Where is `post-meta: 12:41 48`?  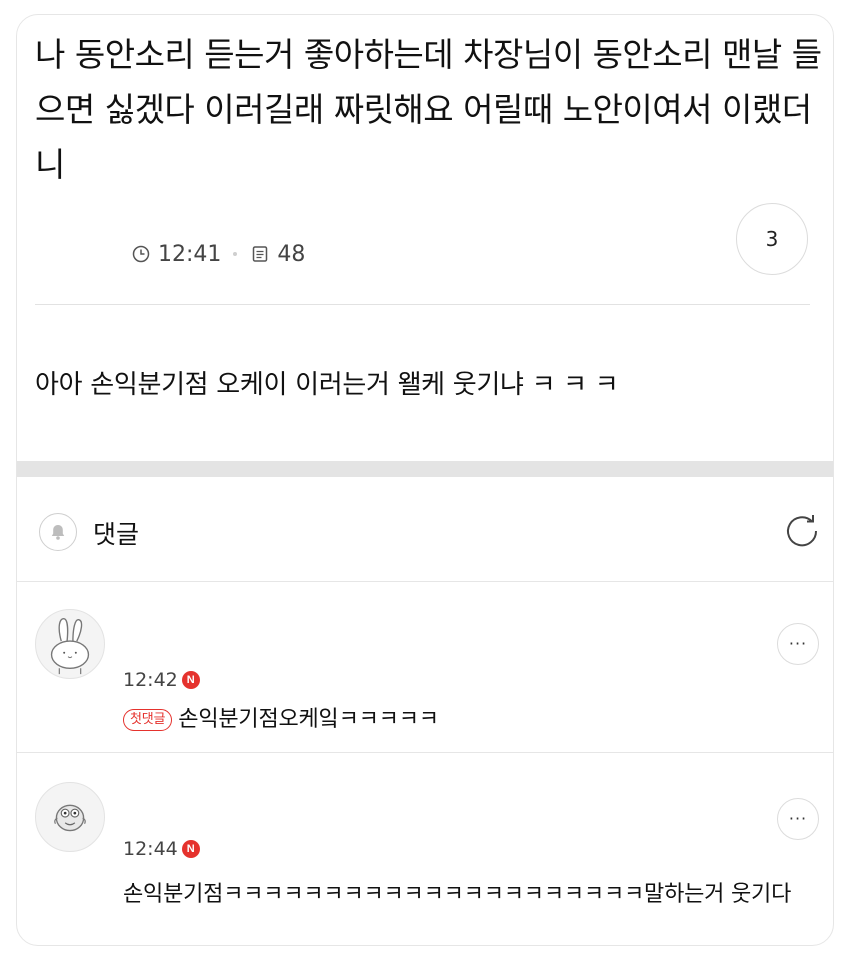
post-meta: 12:41 48 is located at coordinates (217, 254).